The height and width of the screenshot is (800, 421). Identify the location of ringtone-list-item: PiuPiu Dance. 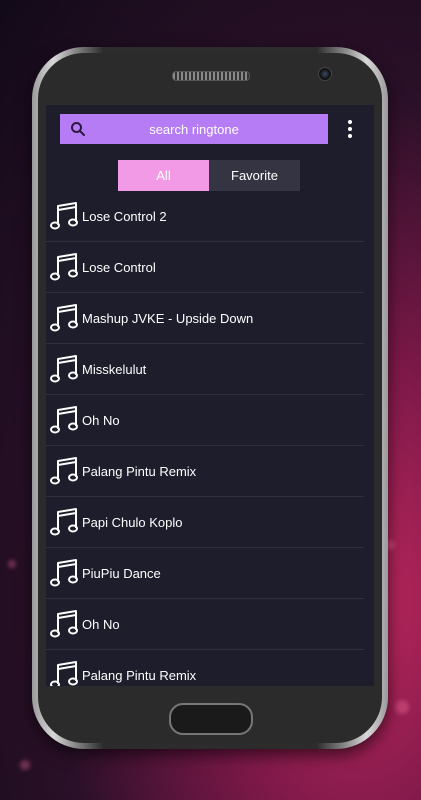
(205, 573).